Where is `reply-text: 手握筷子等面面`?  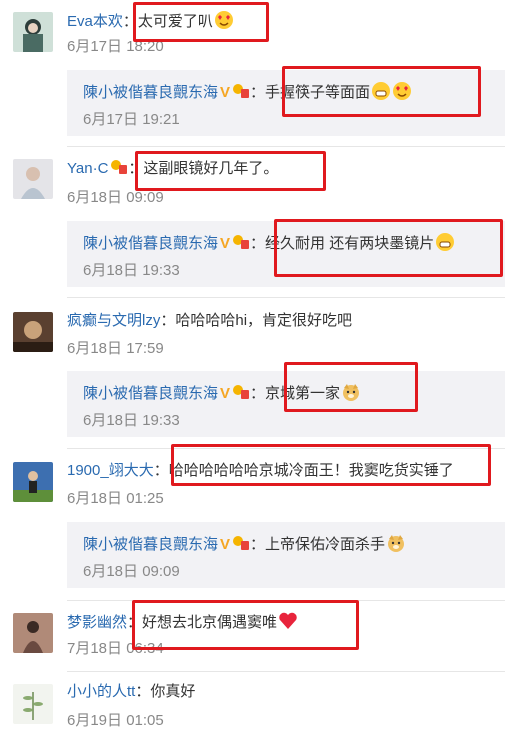 reply-text: 手握筷子等面面 is located at coordinates (318, 92).